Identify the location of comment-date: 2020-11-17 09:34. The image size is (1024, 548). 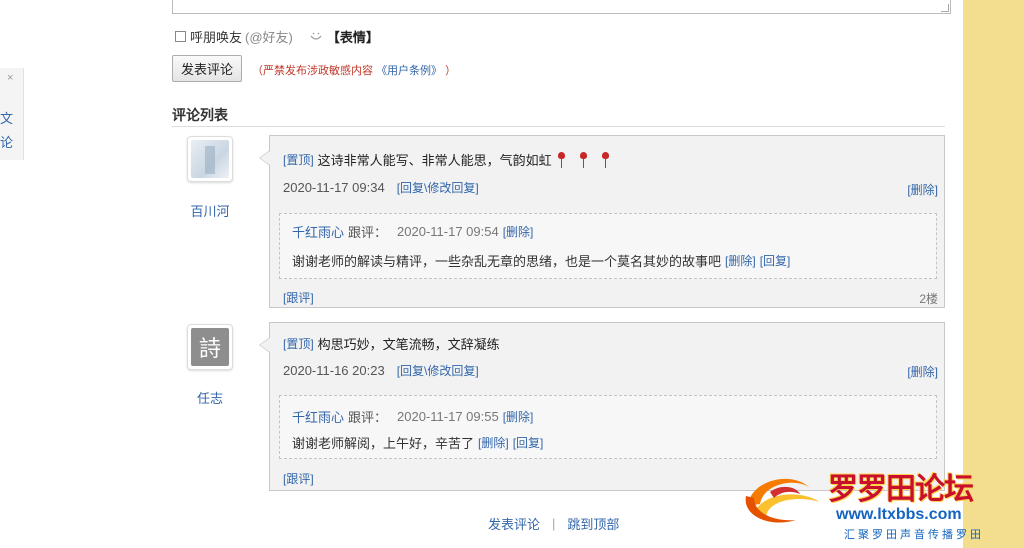
(334, 187).